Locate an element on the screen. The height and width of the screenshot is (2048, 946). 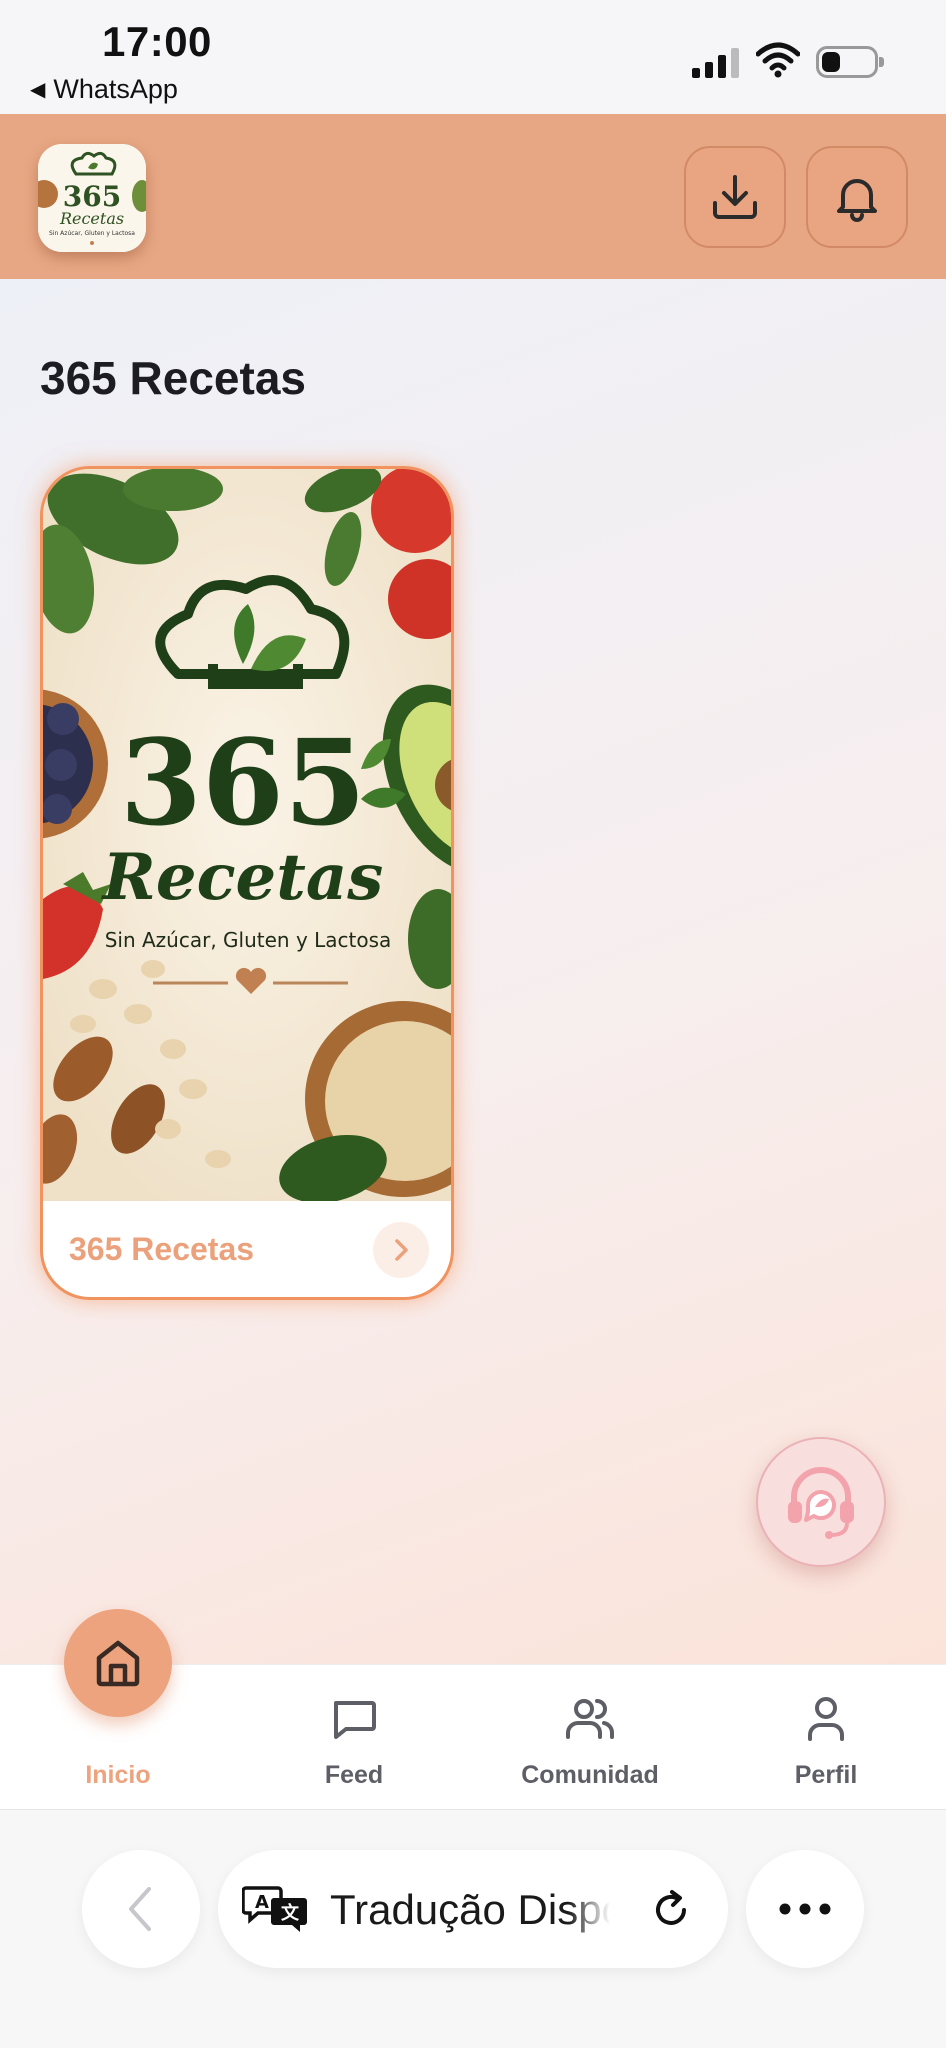
nav-item-perfil: Perfil is located at coordinates (826, 1738).